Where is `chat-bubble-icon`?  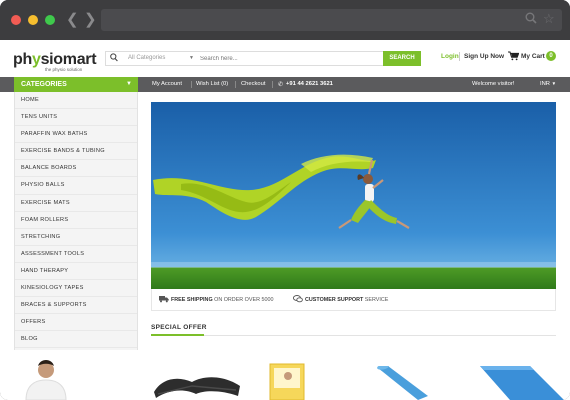 chat-bubble-icon is located at coordinates (297, 300).